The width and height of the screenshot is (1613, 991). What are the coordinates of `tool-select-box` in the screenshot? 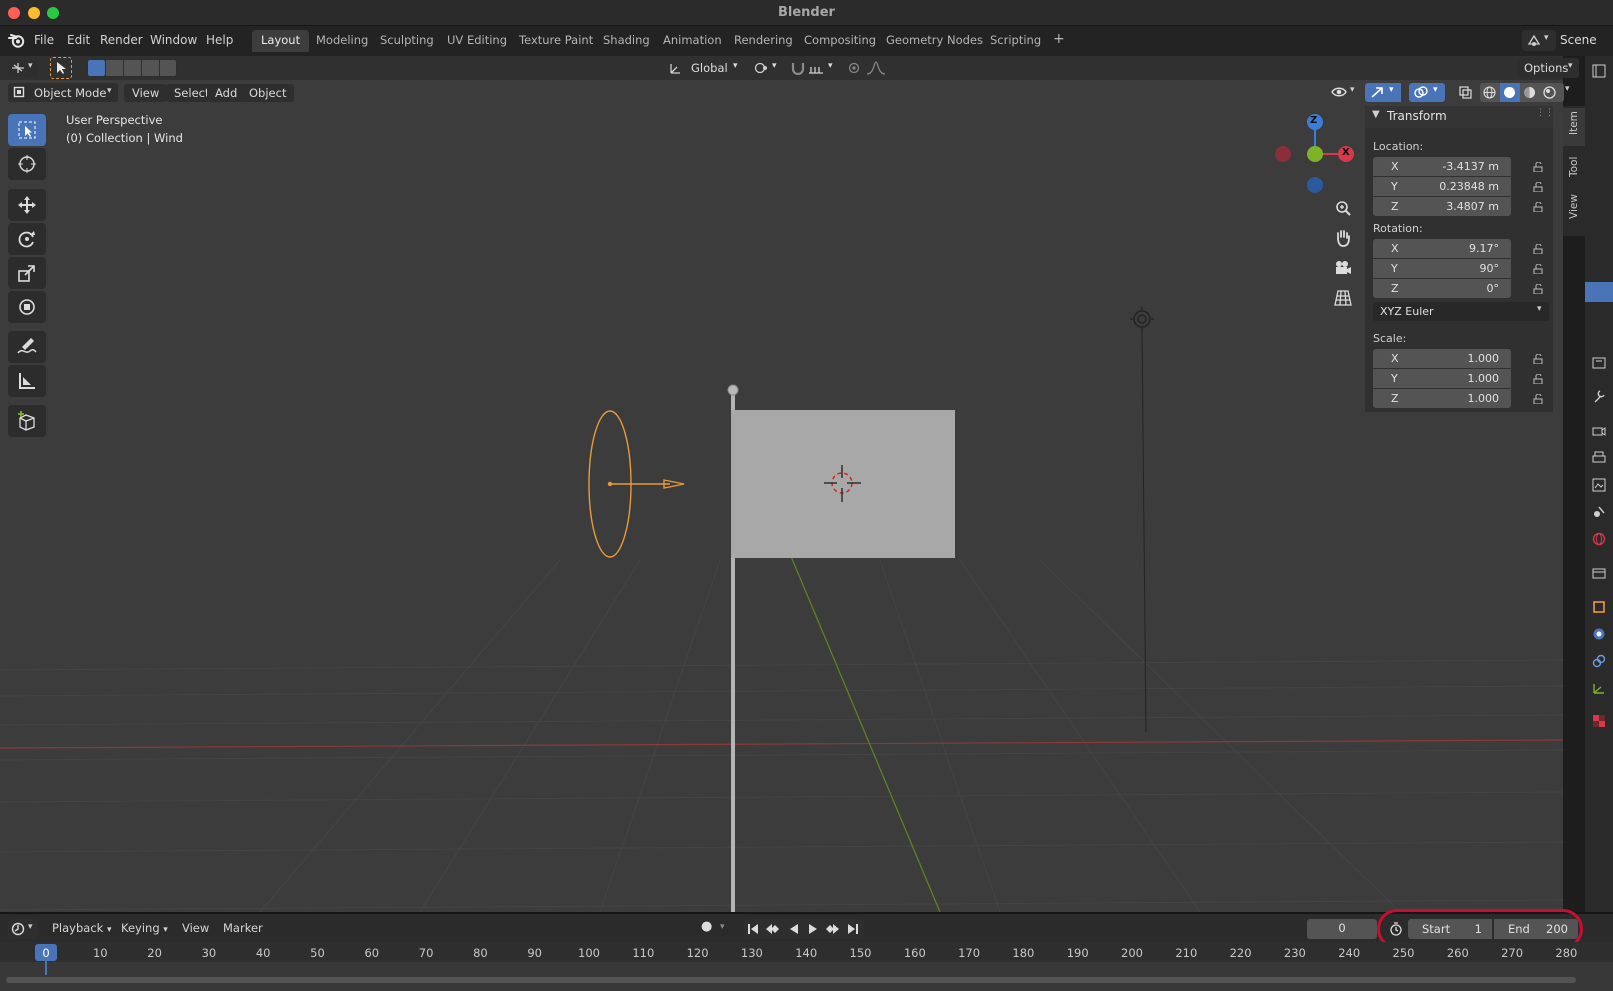 It's located at (27, 130).